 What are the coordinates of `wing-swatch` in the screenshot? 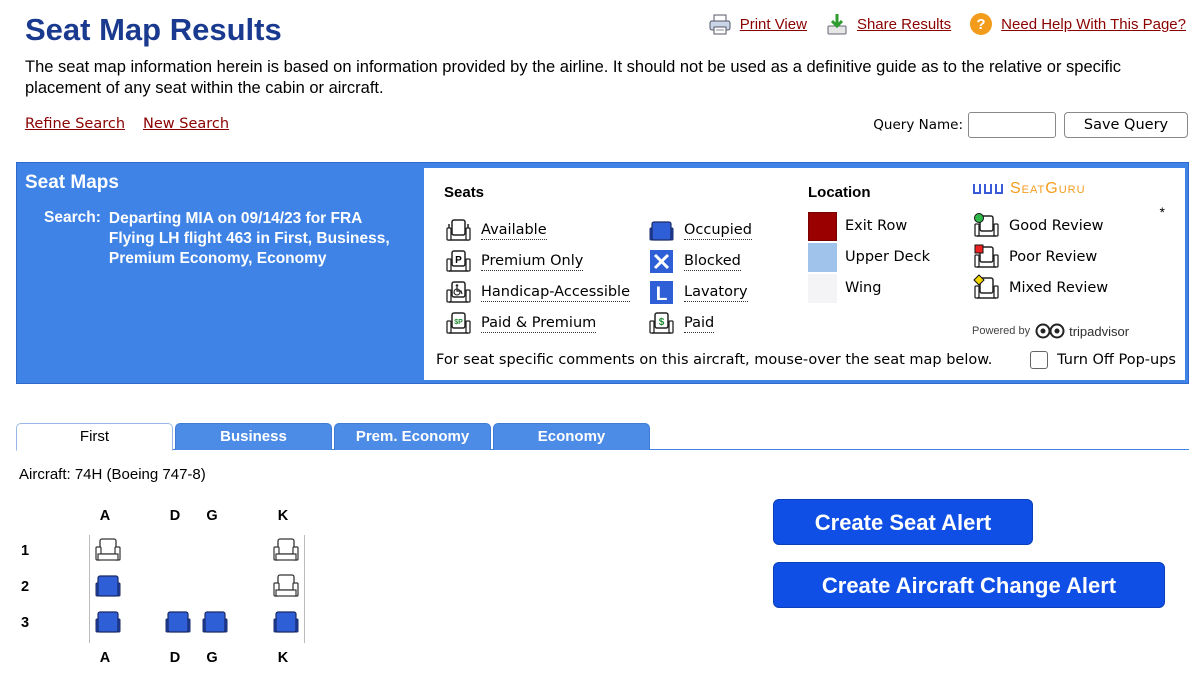 It's located at (822, 288).